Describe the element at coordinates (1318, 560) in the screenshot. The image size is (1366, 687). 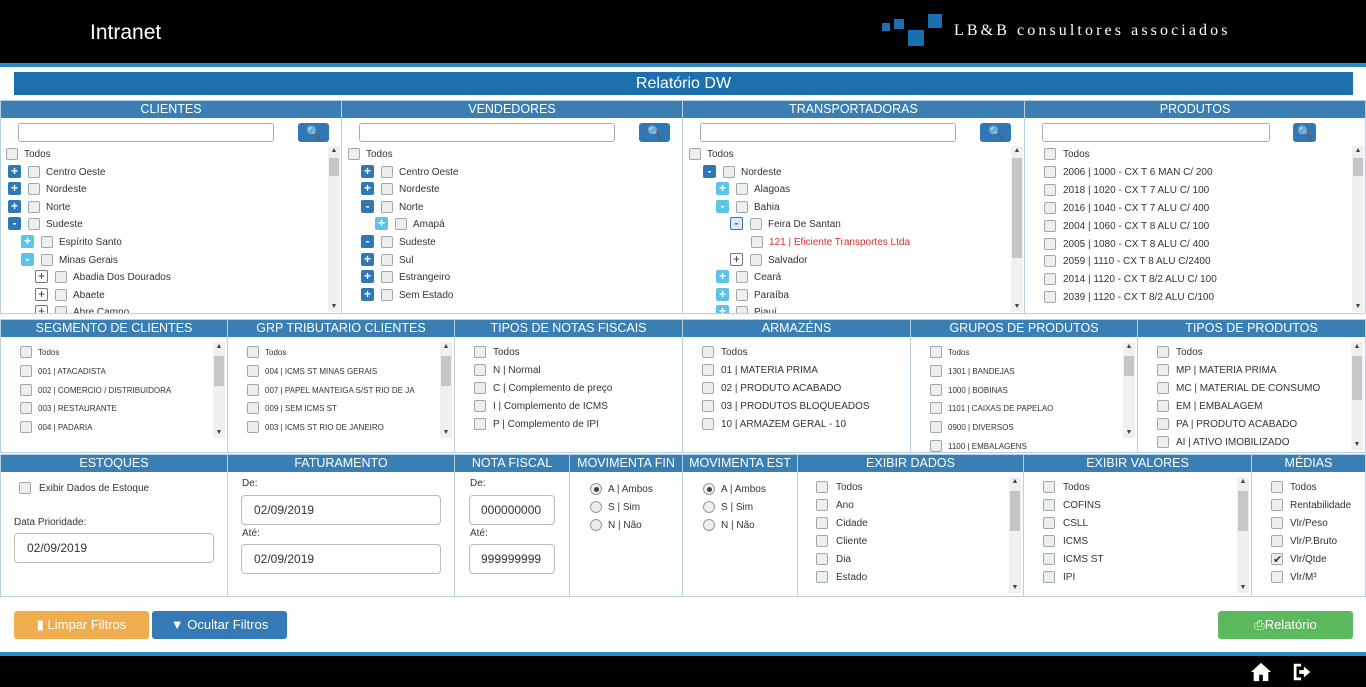
I see `medias-list-item: Vlr/Qtde` at that location.